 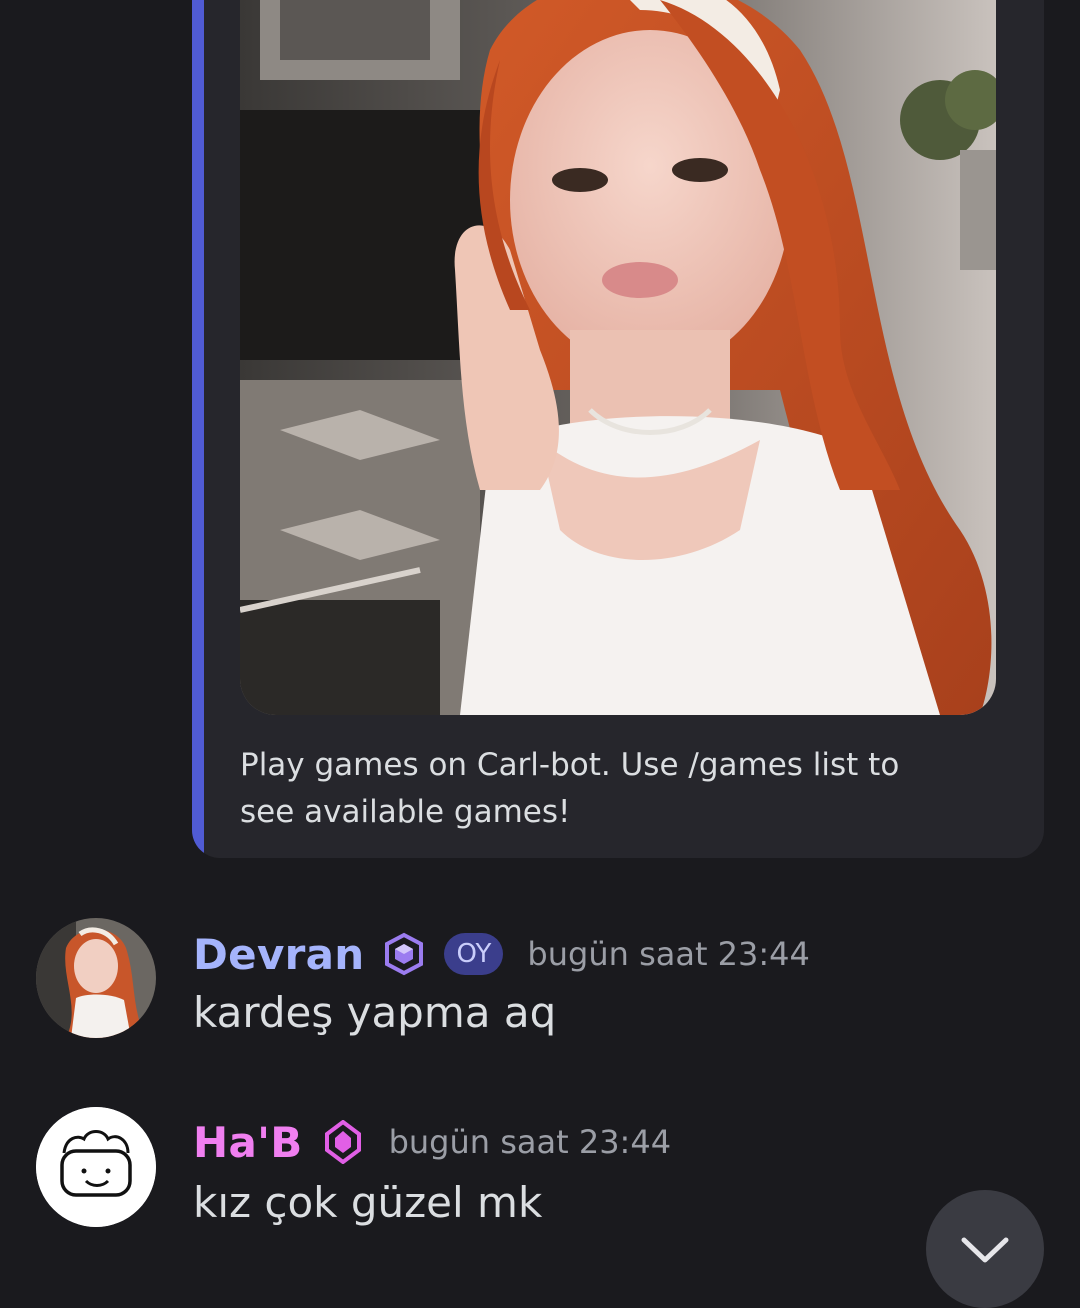 What do you see at coordinates (248, 1142) in the screenshot?
I see `username: Ha'B` at bounding box center [248, 1142].